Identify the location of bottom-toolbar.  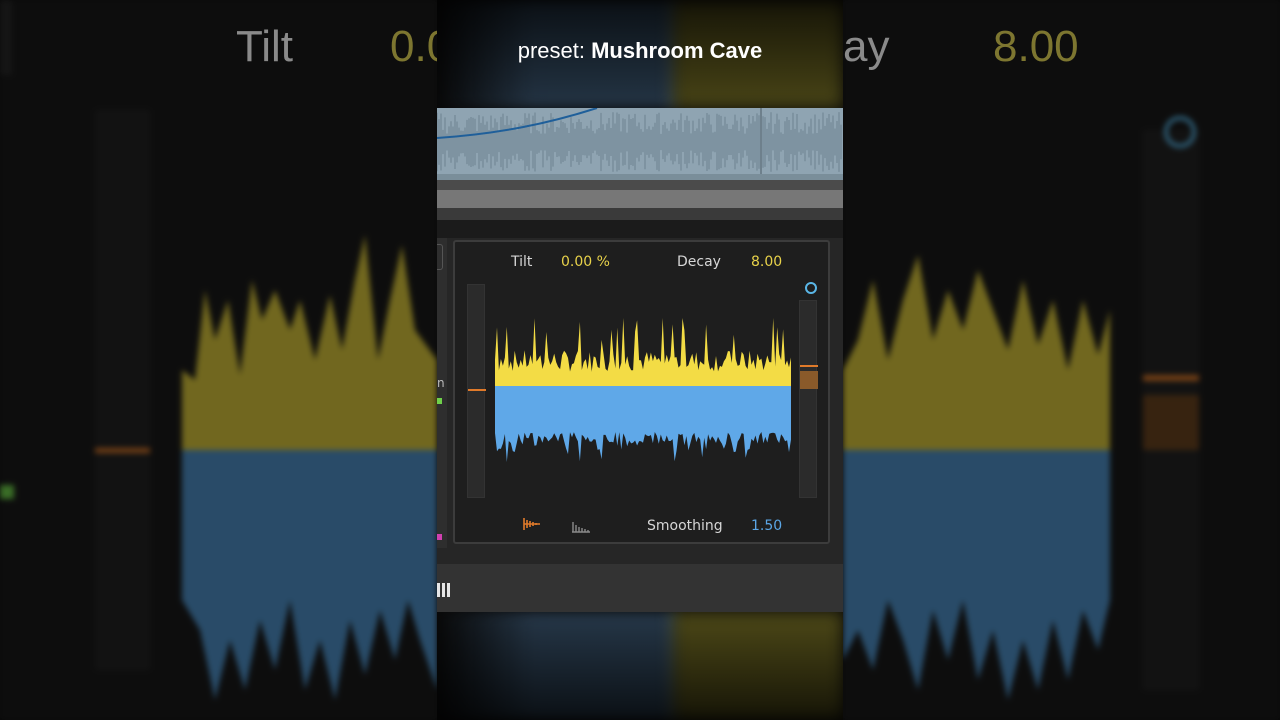
(640, 588).